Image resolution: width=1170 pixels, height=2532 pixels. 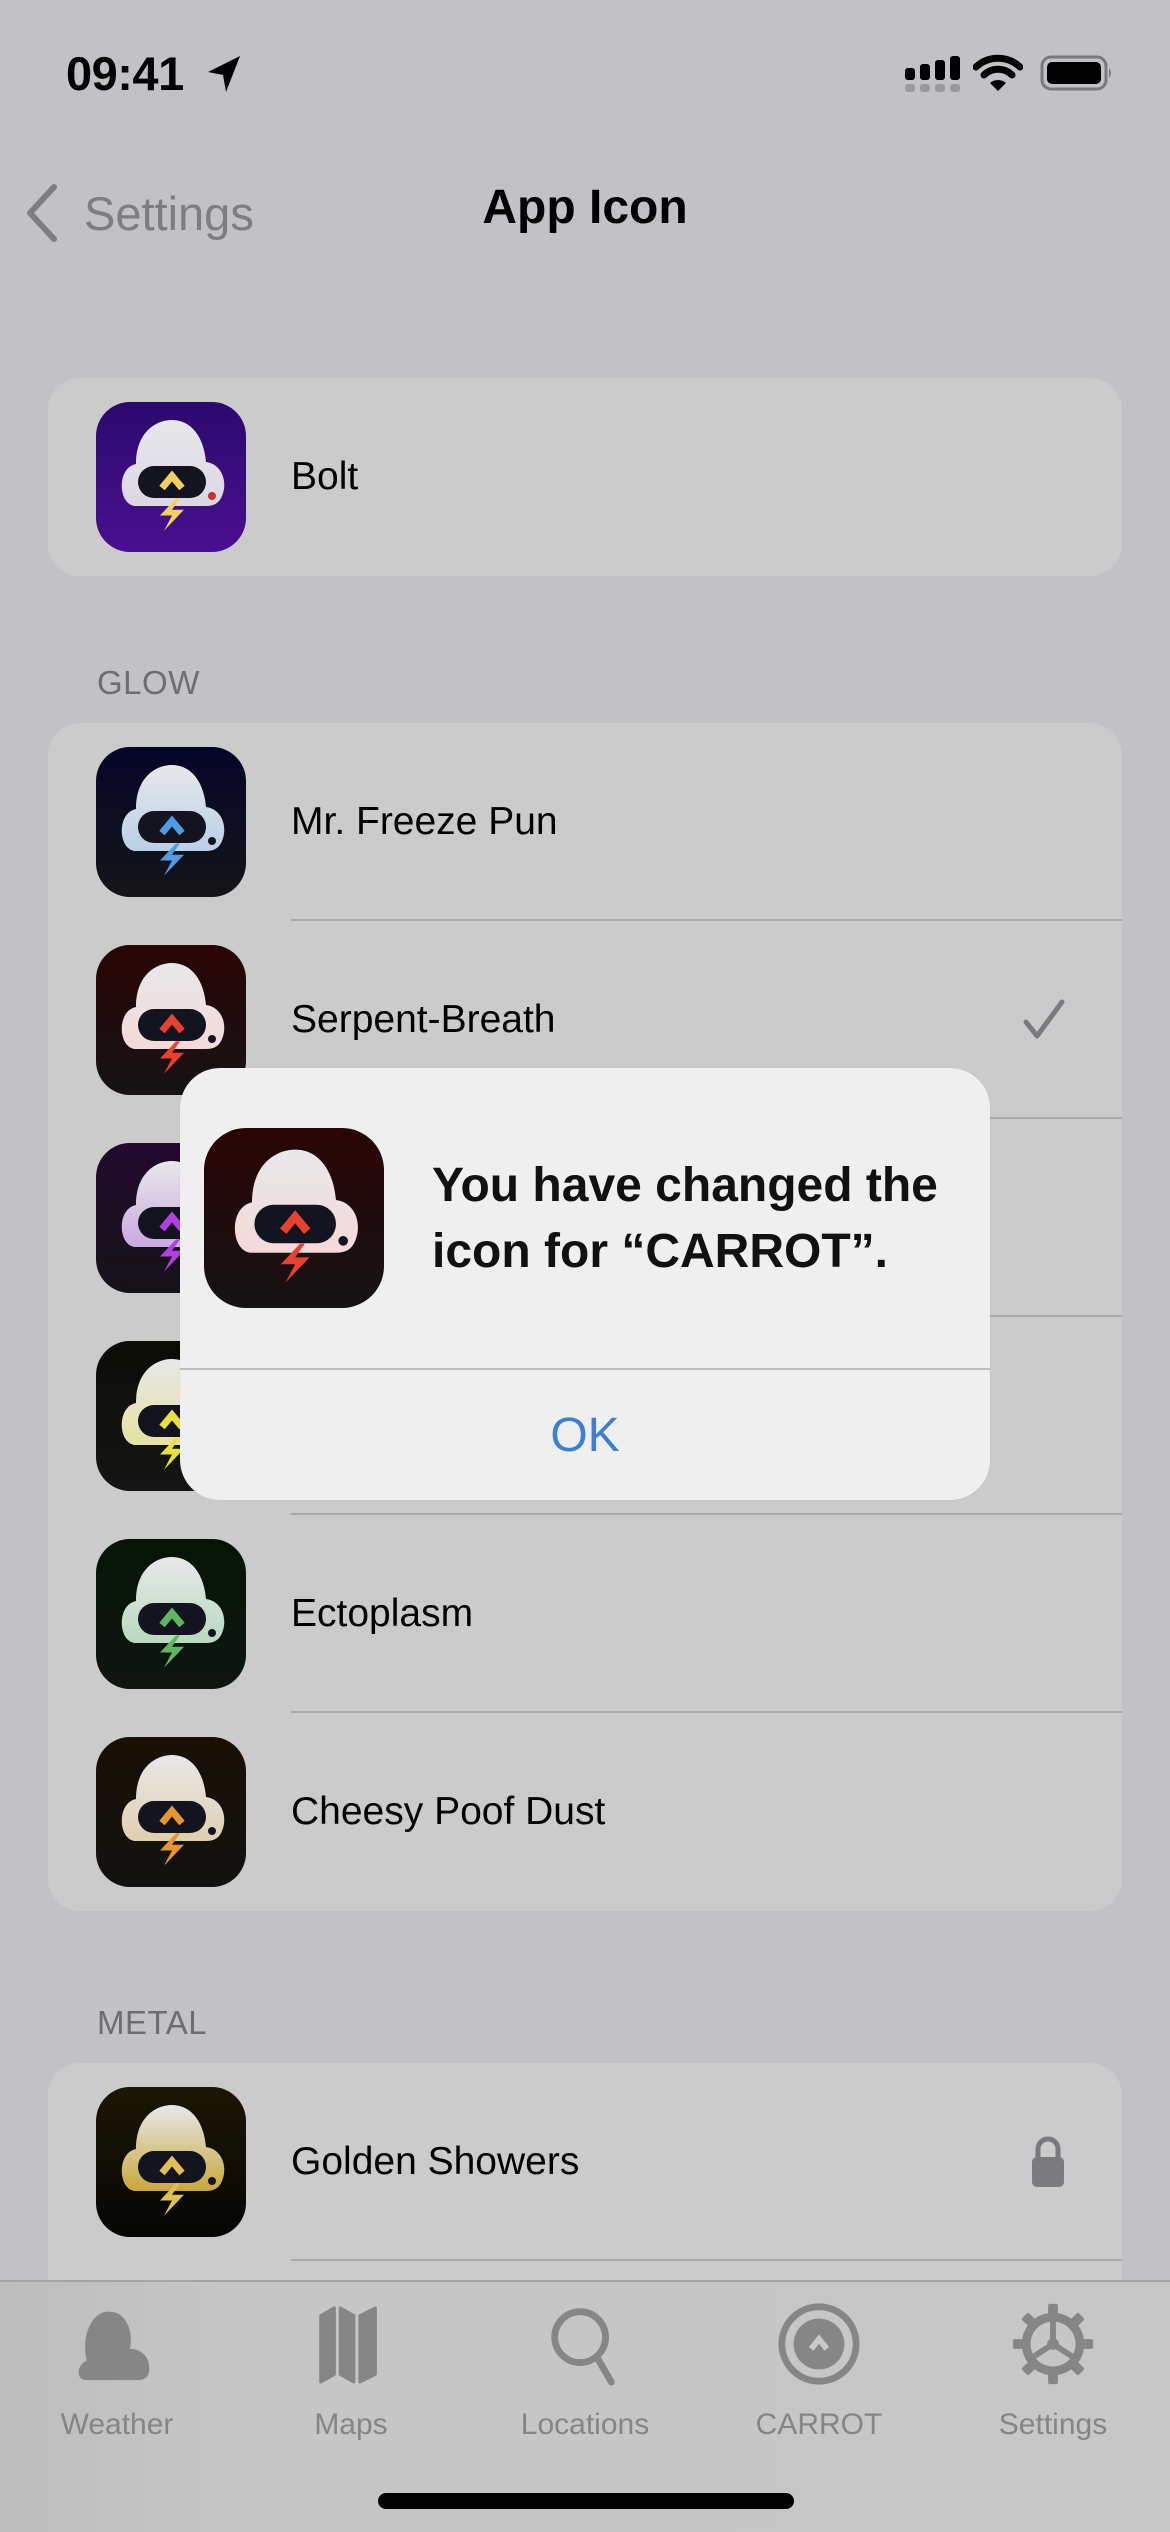 What do you see at coordinates (325, 476) in the screenshot?
I see `icon-option-label: Bolt` at bounding box center [325, 476].